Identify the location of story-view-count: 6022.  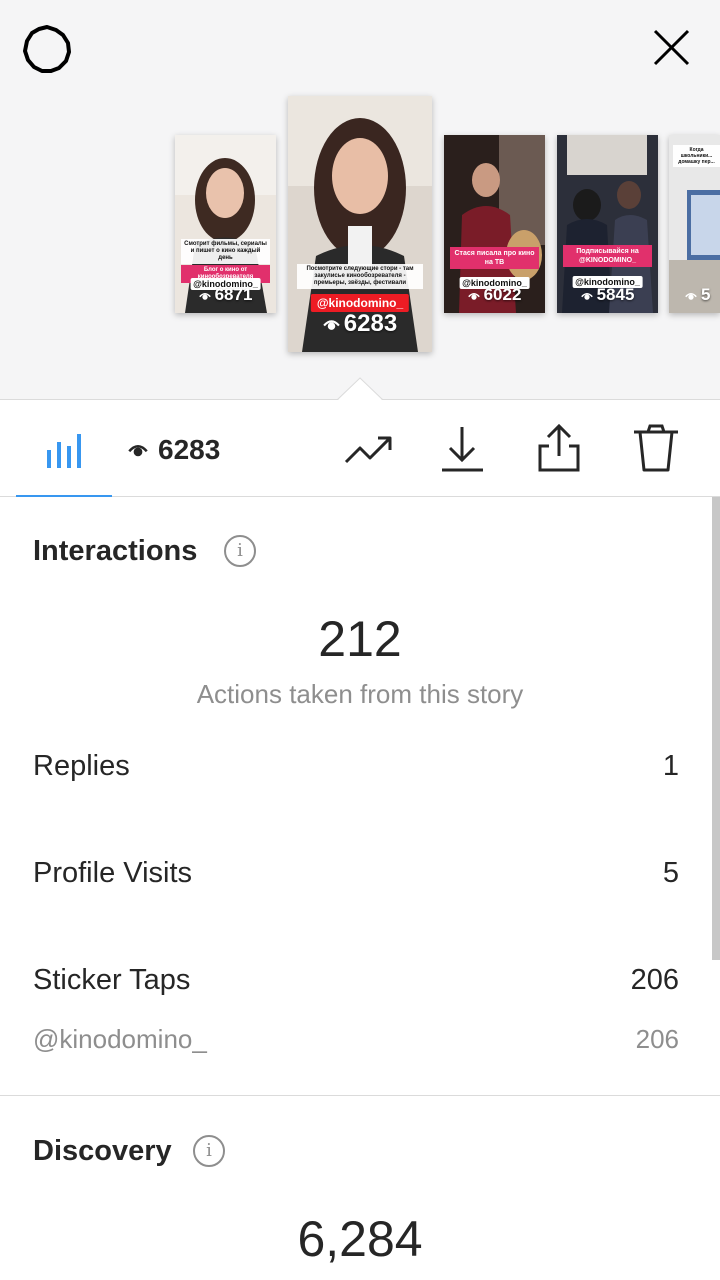
(494, 295).